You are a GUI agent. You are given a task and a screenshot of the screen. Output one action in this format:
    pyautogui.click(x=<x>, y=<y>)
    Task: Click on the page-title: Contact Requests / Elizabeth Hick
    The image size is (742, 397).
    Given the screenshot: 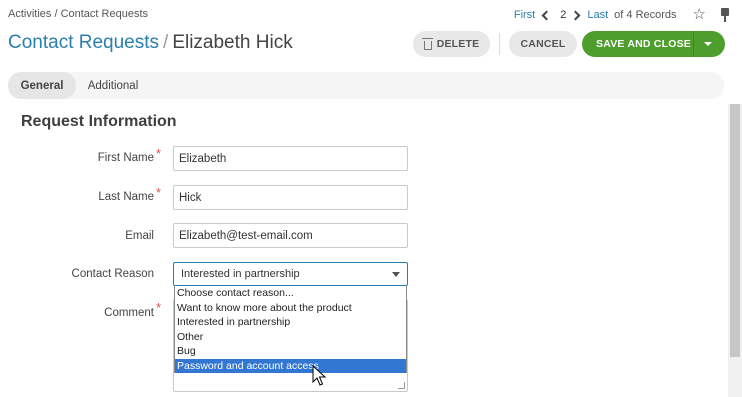 What is the action you would take?
    pyautogui.click(x=150, y=43)
    